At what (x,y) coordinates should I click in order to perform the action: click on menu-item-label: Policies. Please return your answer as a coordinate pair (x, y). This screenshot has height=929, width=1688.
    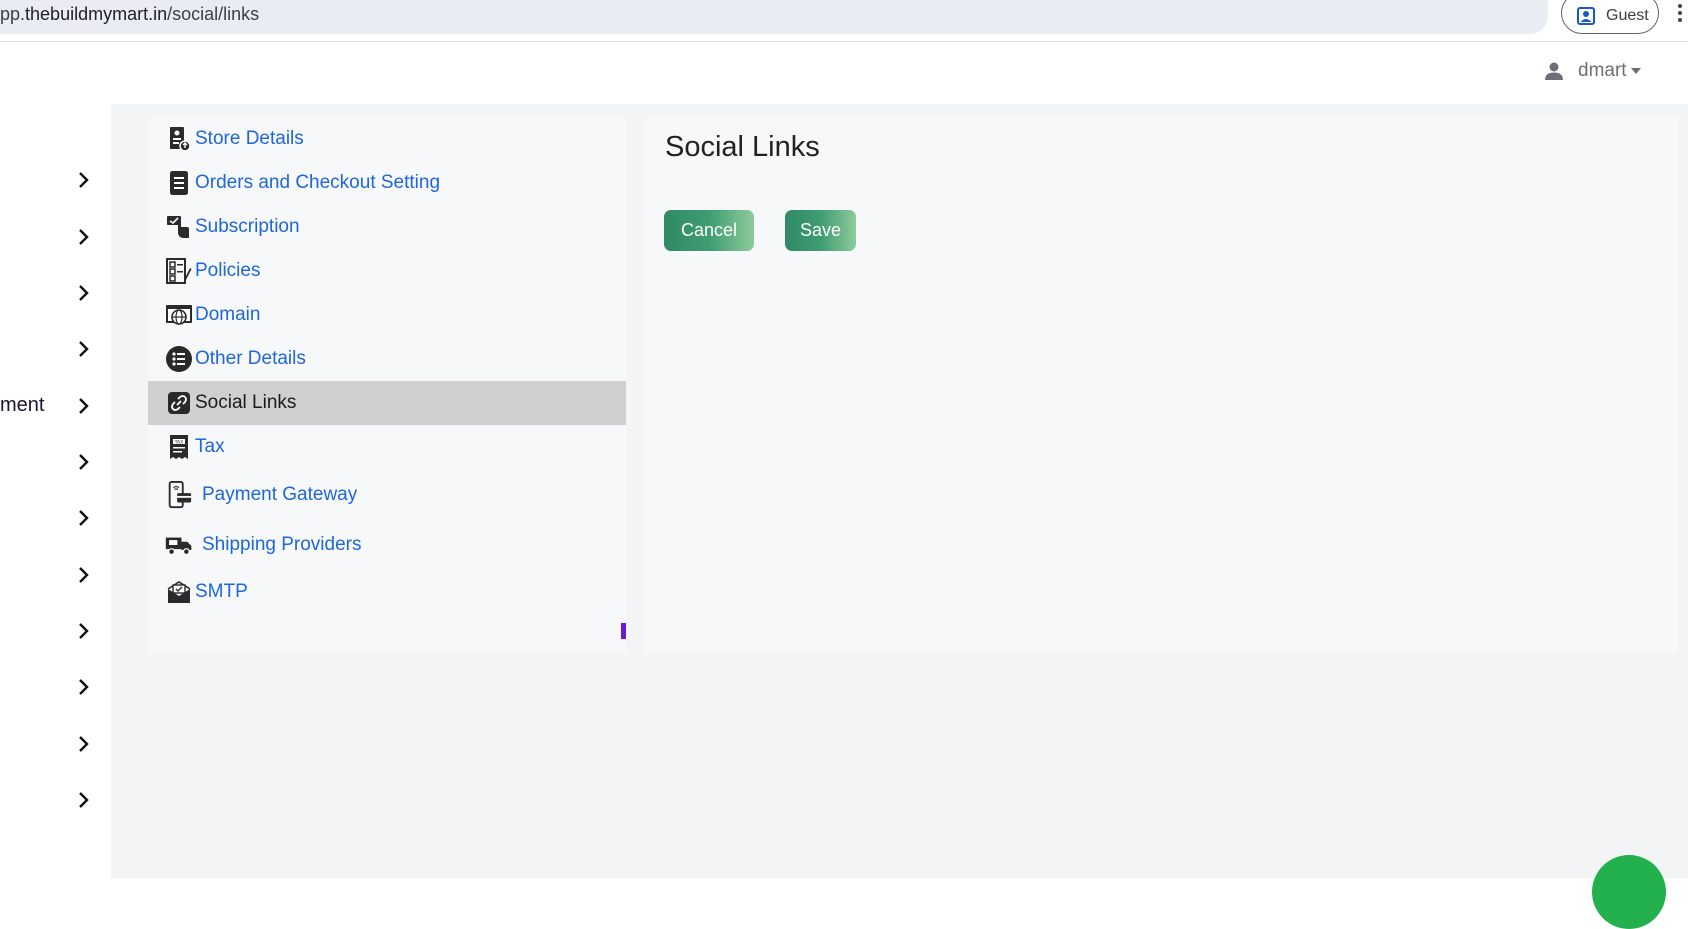
    Looking at the image, I should click on (228, 270).